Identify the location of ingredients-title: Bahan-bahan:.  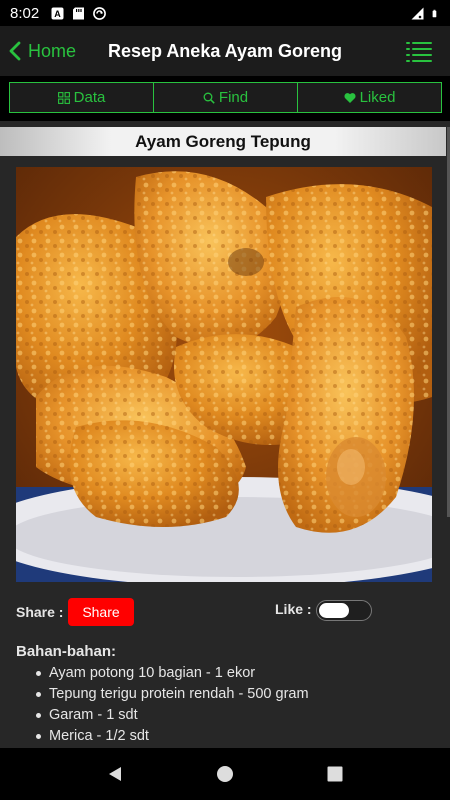
(66, 651).